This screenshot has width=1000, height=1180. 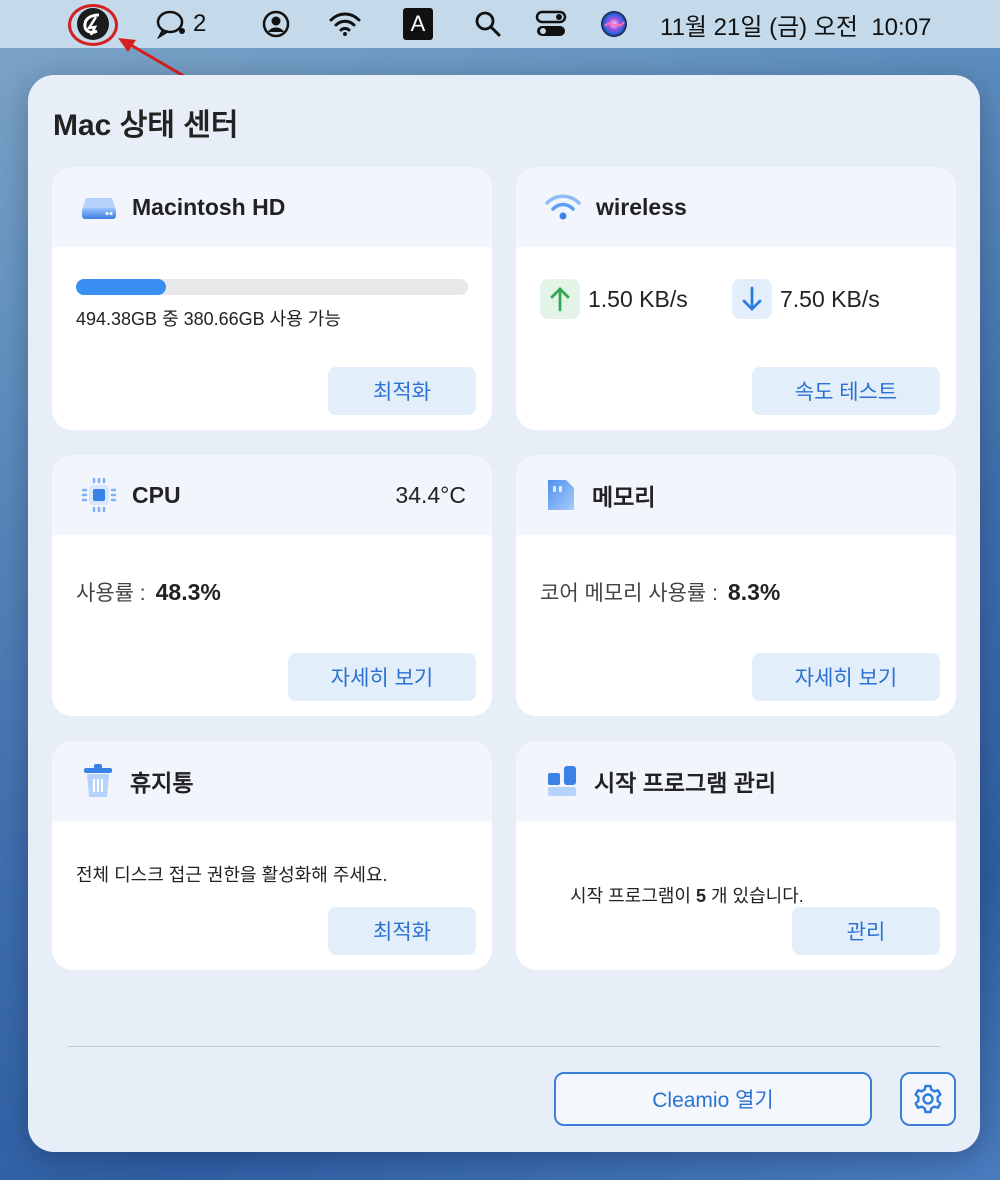 I want to click on disk-usage-text: 494.38GB 중 380.66GB 사용 가능, so click(x=208, y=319).